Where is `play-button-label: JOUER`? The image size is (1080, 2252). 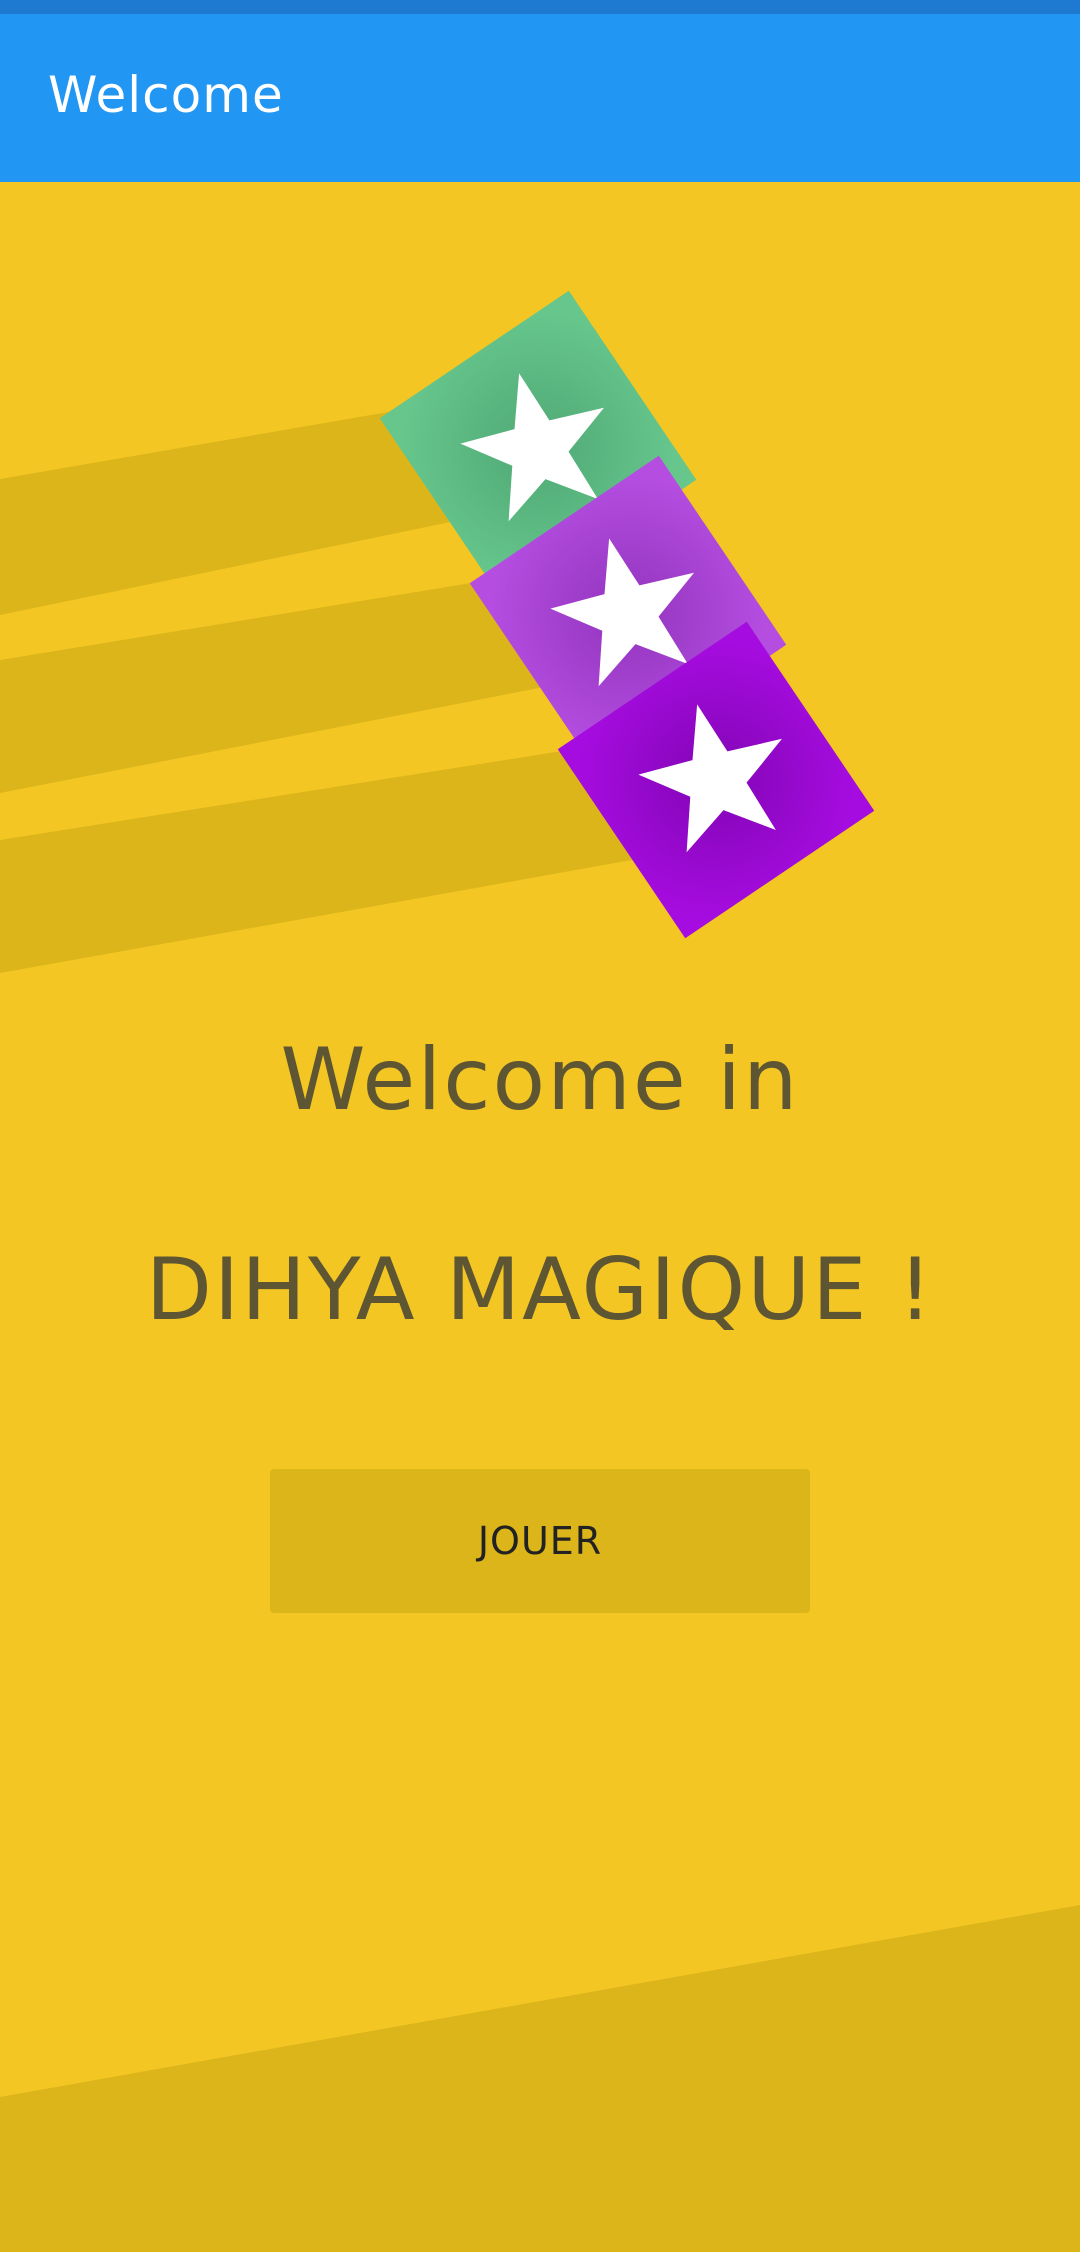
play-button-label: JOUER is located at coordinates (540, 1541).